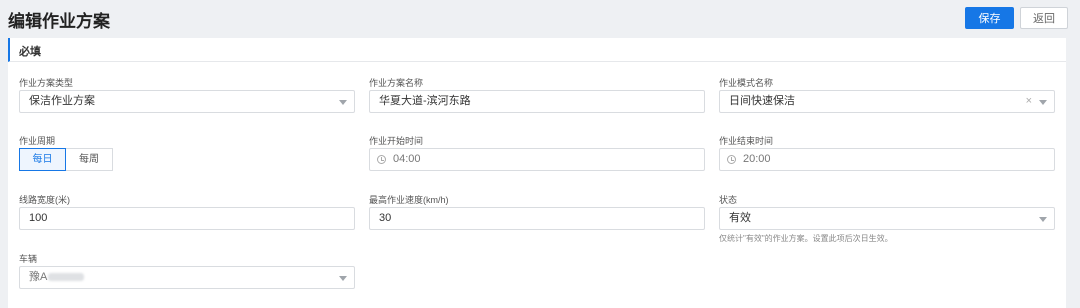 This screenshot has width=1080, height=308. I want to click on vehicle-value: 豫A, so click(38, 277).